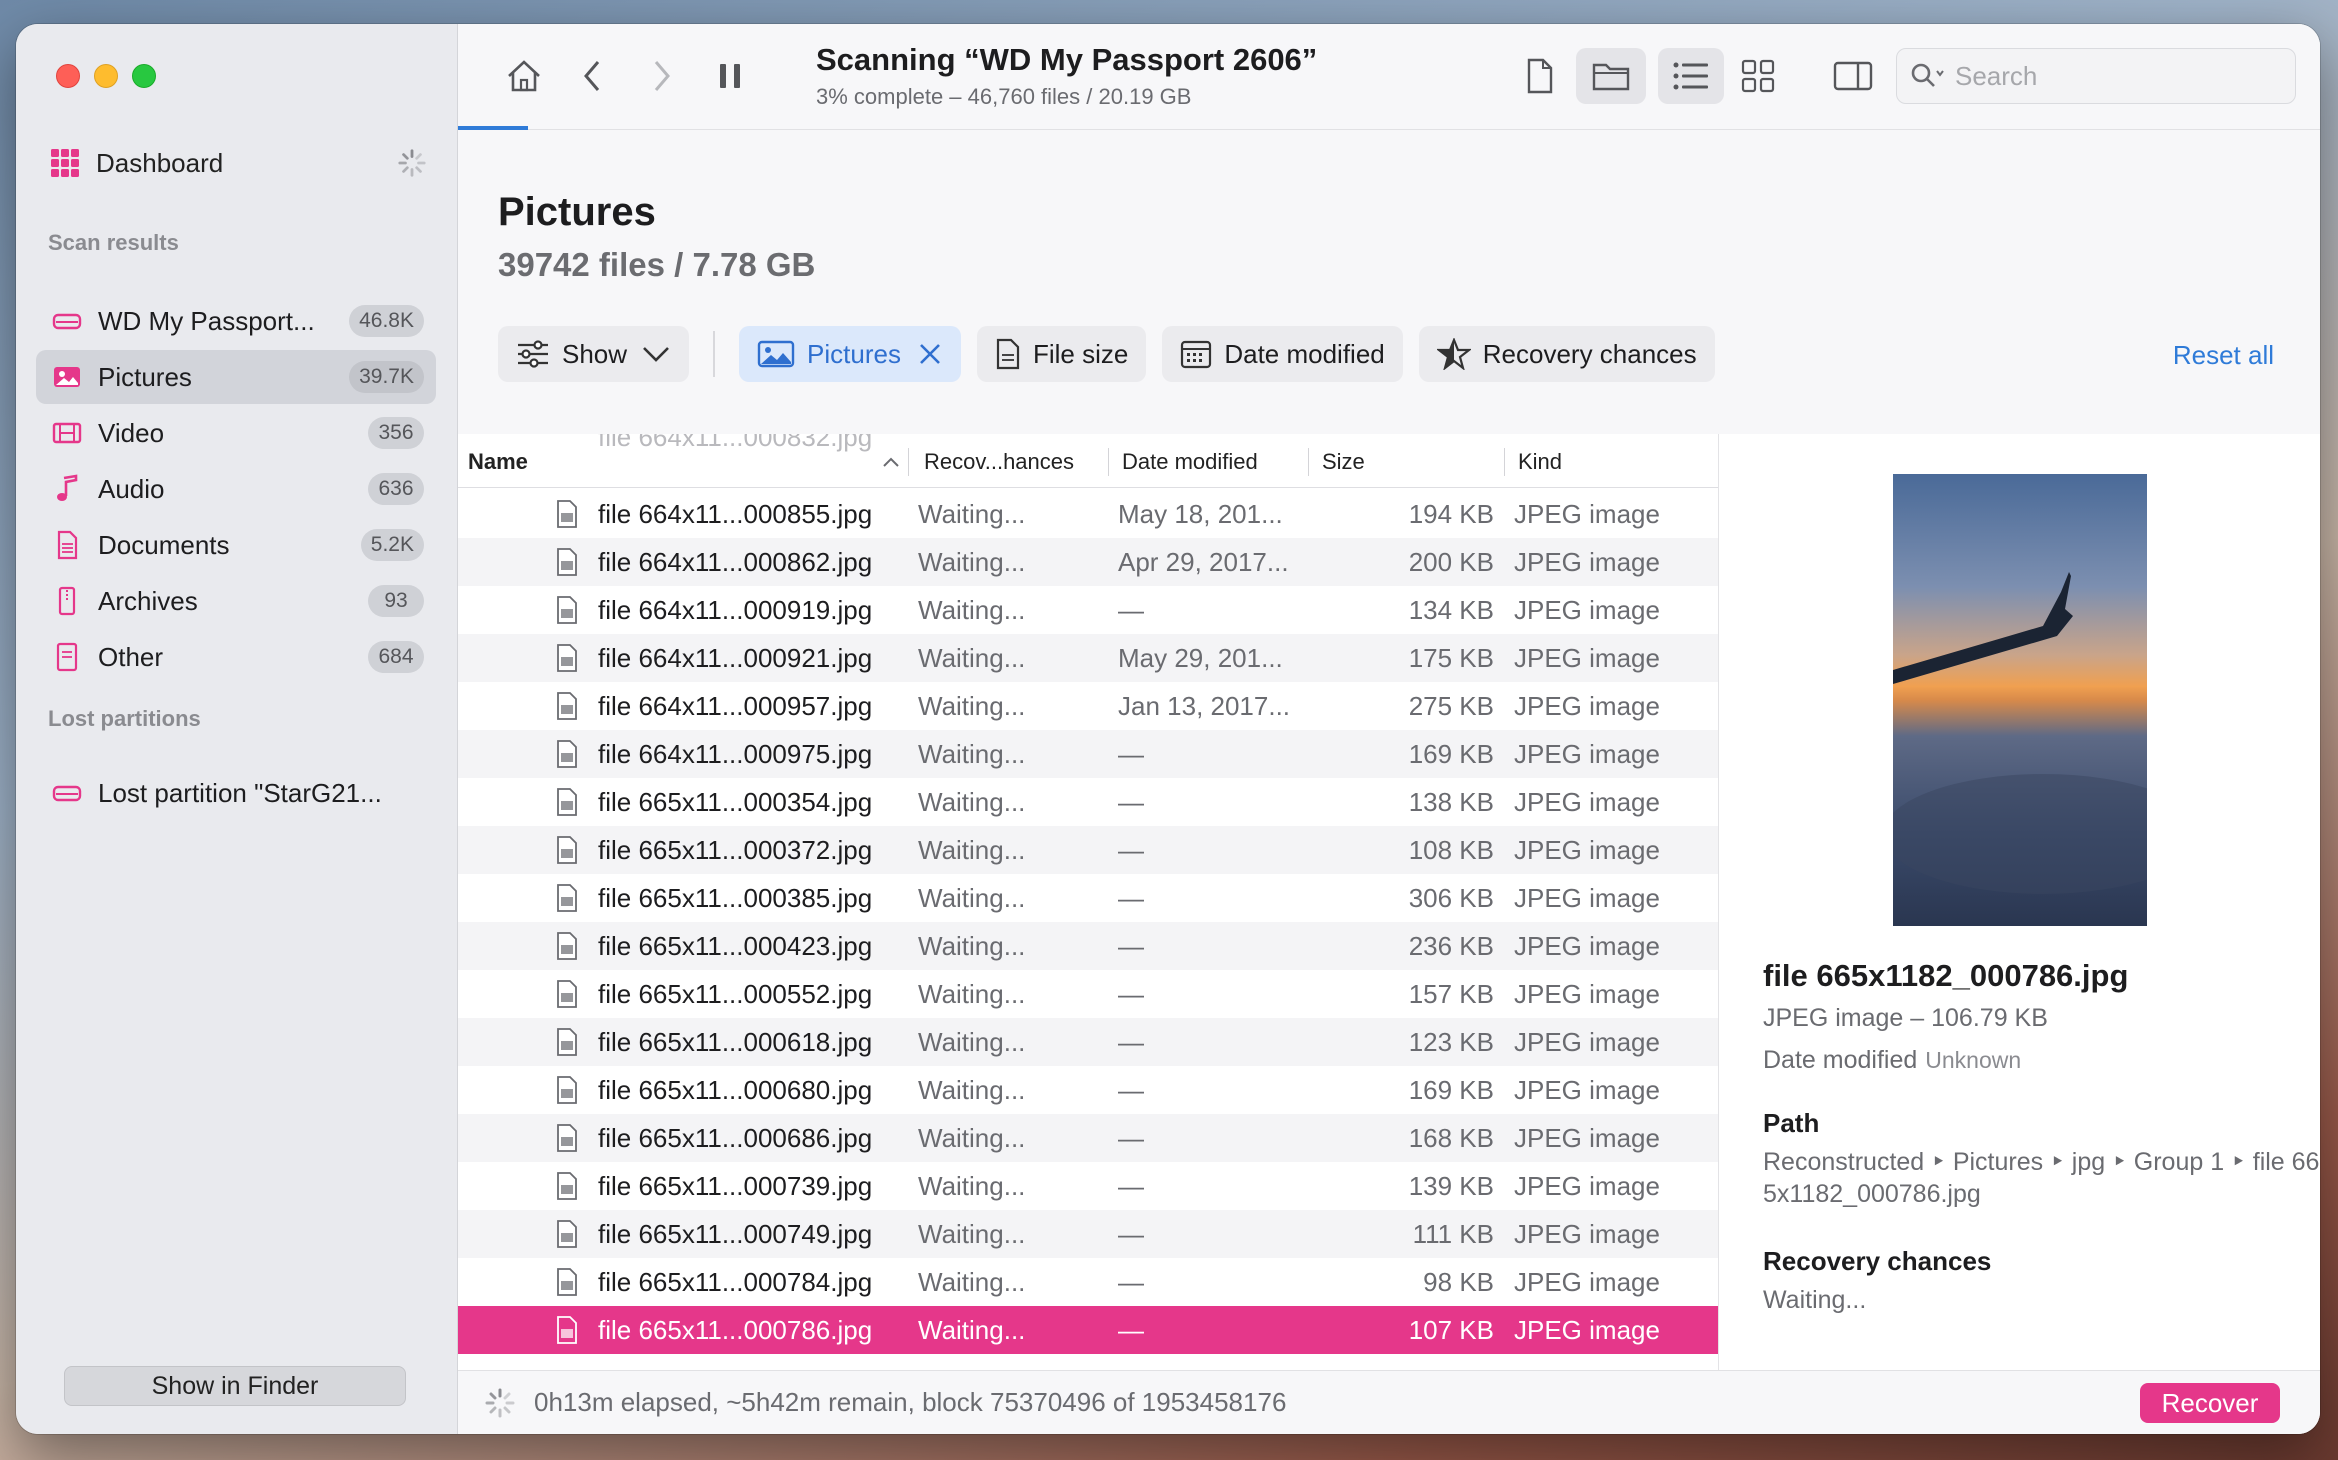 The image size is (2338, 1460). Describe the element at coordinates (1540, 76) in the screenshot. I see `file-view-button` at that location.